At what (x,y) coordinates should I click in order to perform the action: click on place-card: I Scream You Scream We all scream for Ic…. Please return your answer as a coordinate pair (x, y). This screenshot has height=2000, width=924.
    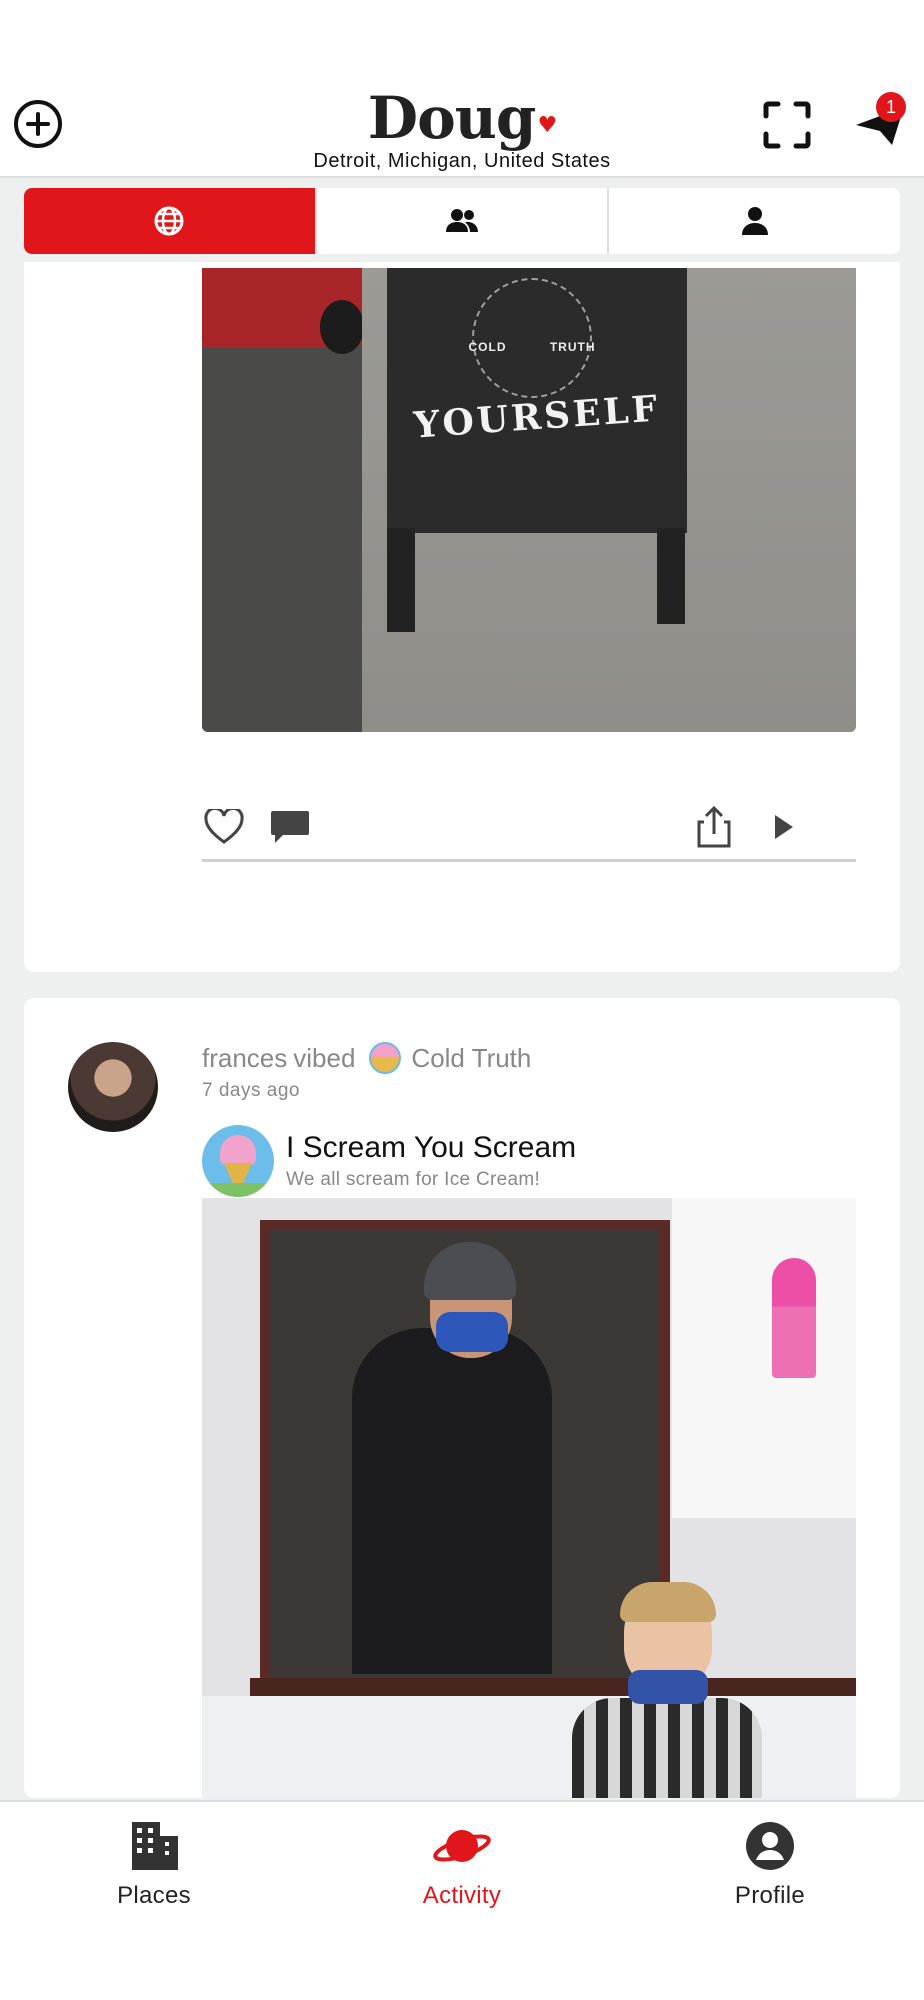
    Looking at the image, I should click on (529, 1161).